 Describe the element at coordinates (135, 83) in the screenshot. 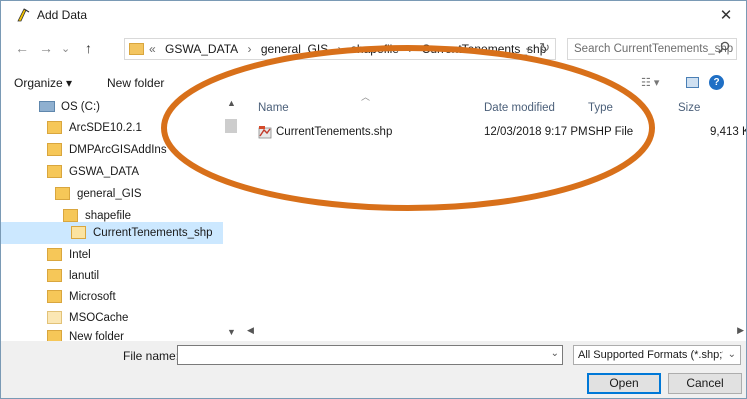

I see `new-folder-button: New folder` at that location.